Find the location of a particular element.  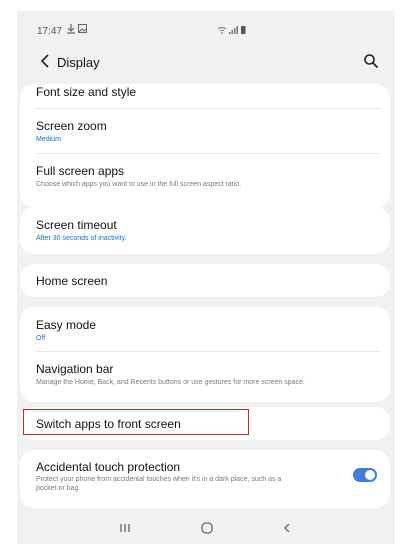

page-title: Display is located at coordinates (78, 62).